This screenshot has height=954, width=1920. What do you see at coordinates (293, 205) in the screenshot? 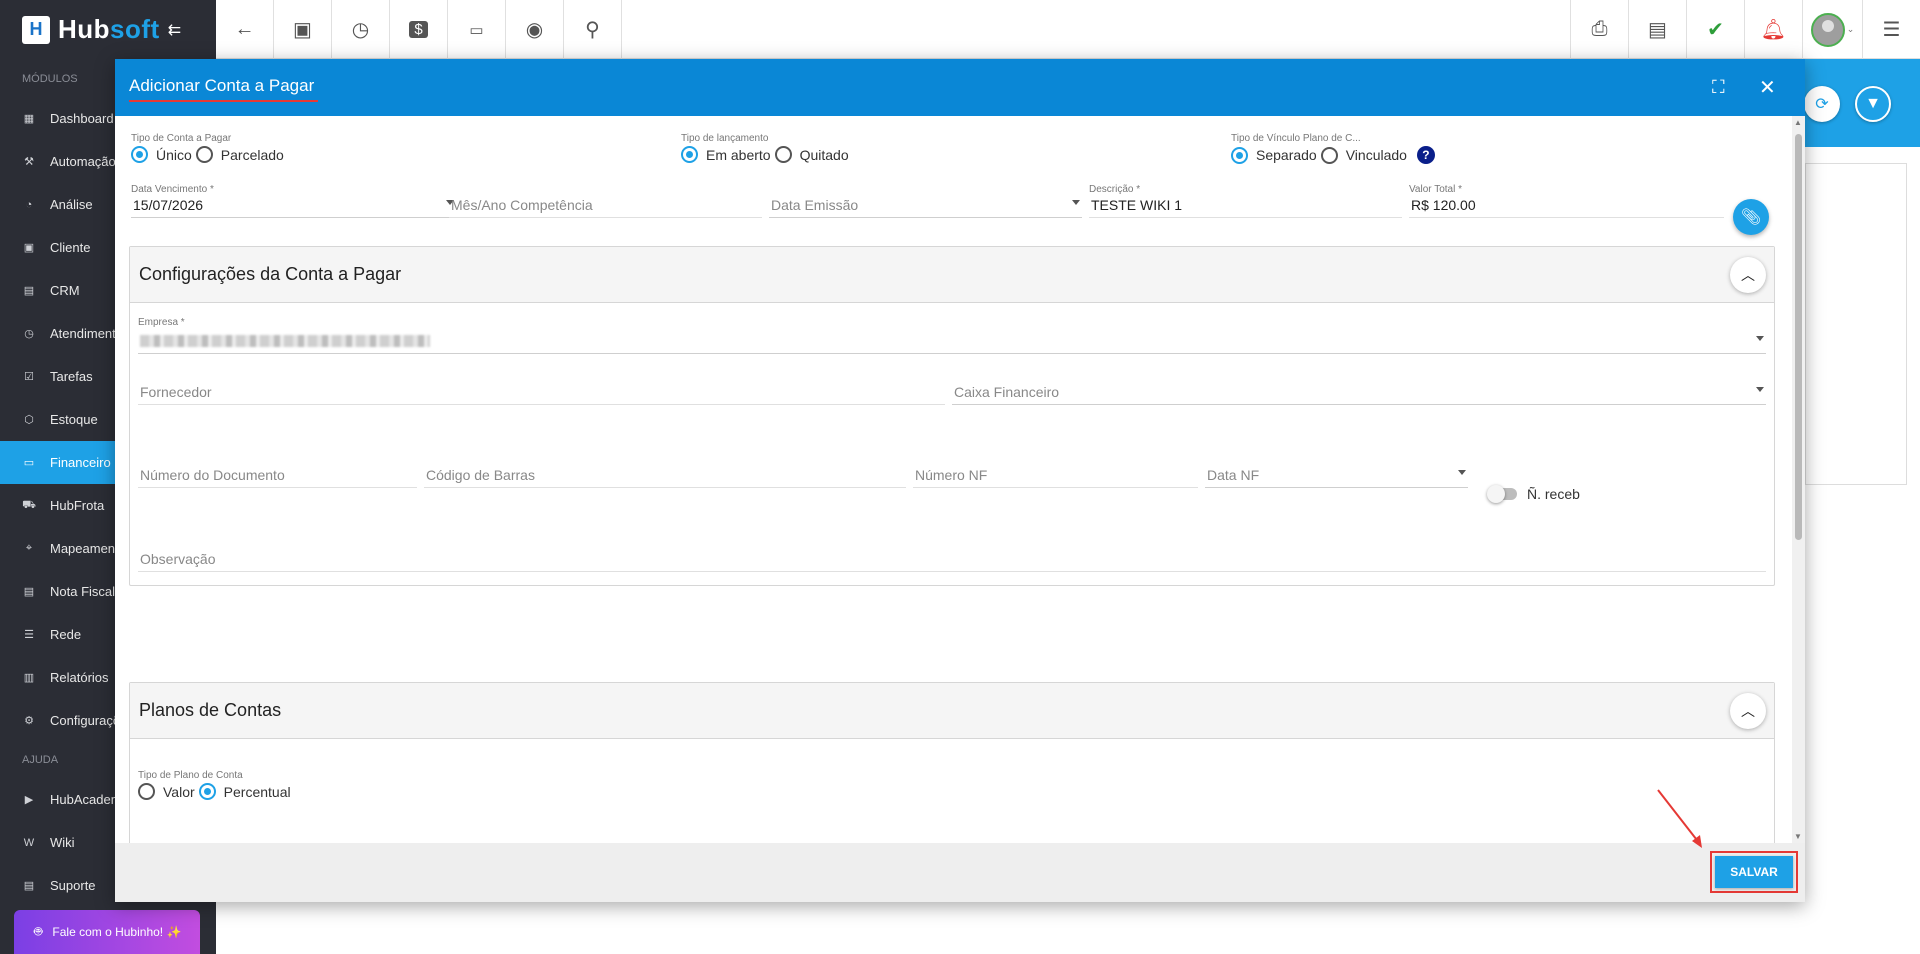
I see `data-vencimento-field: 15/07/2026` at bounding box center [293, 205].